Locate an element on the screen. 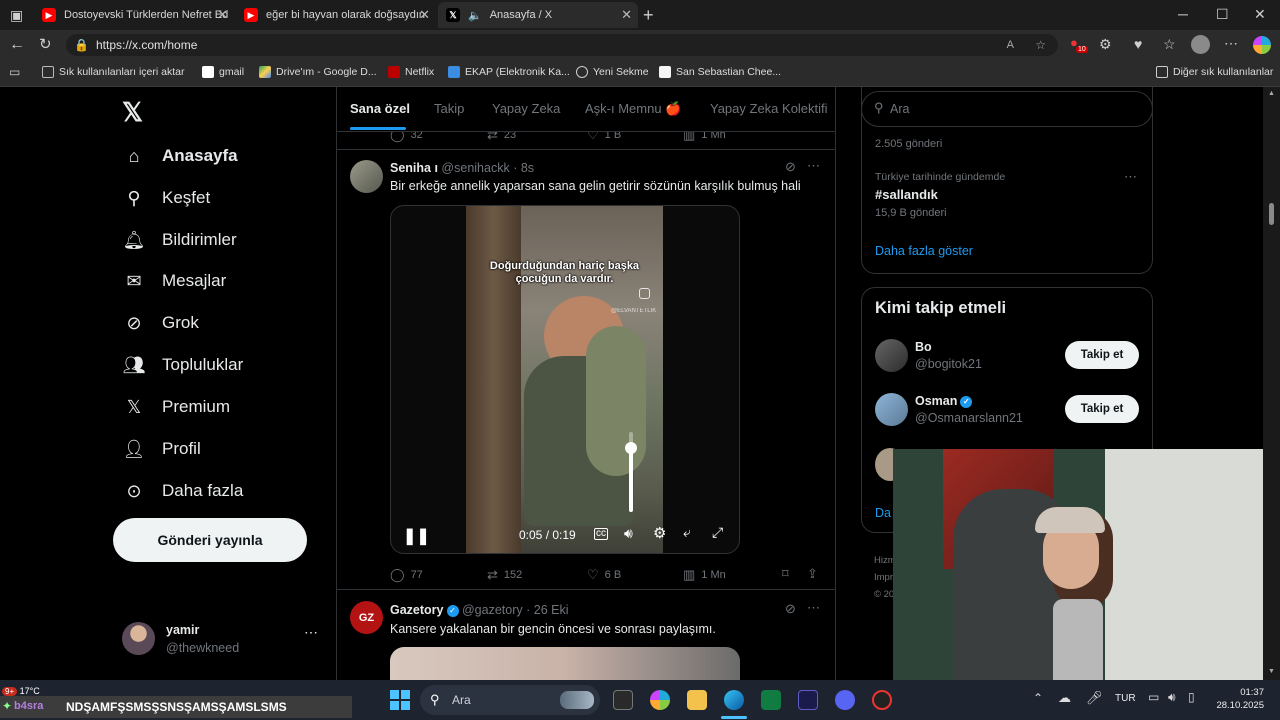 Image resolution: width=1280 pixels, height=720 pixels. retweet-button: ⇄ 23 is located at coordinates (501, 137).